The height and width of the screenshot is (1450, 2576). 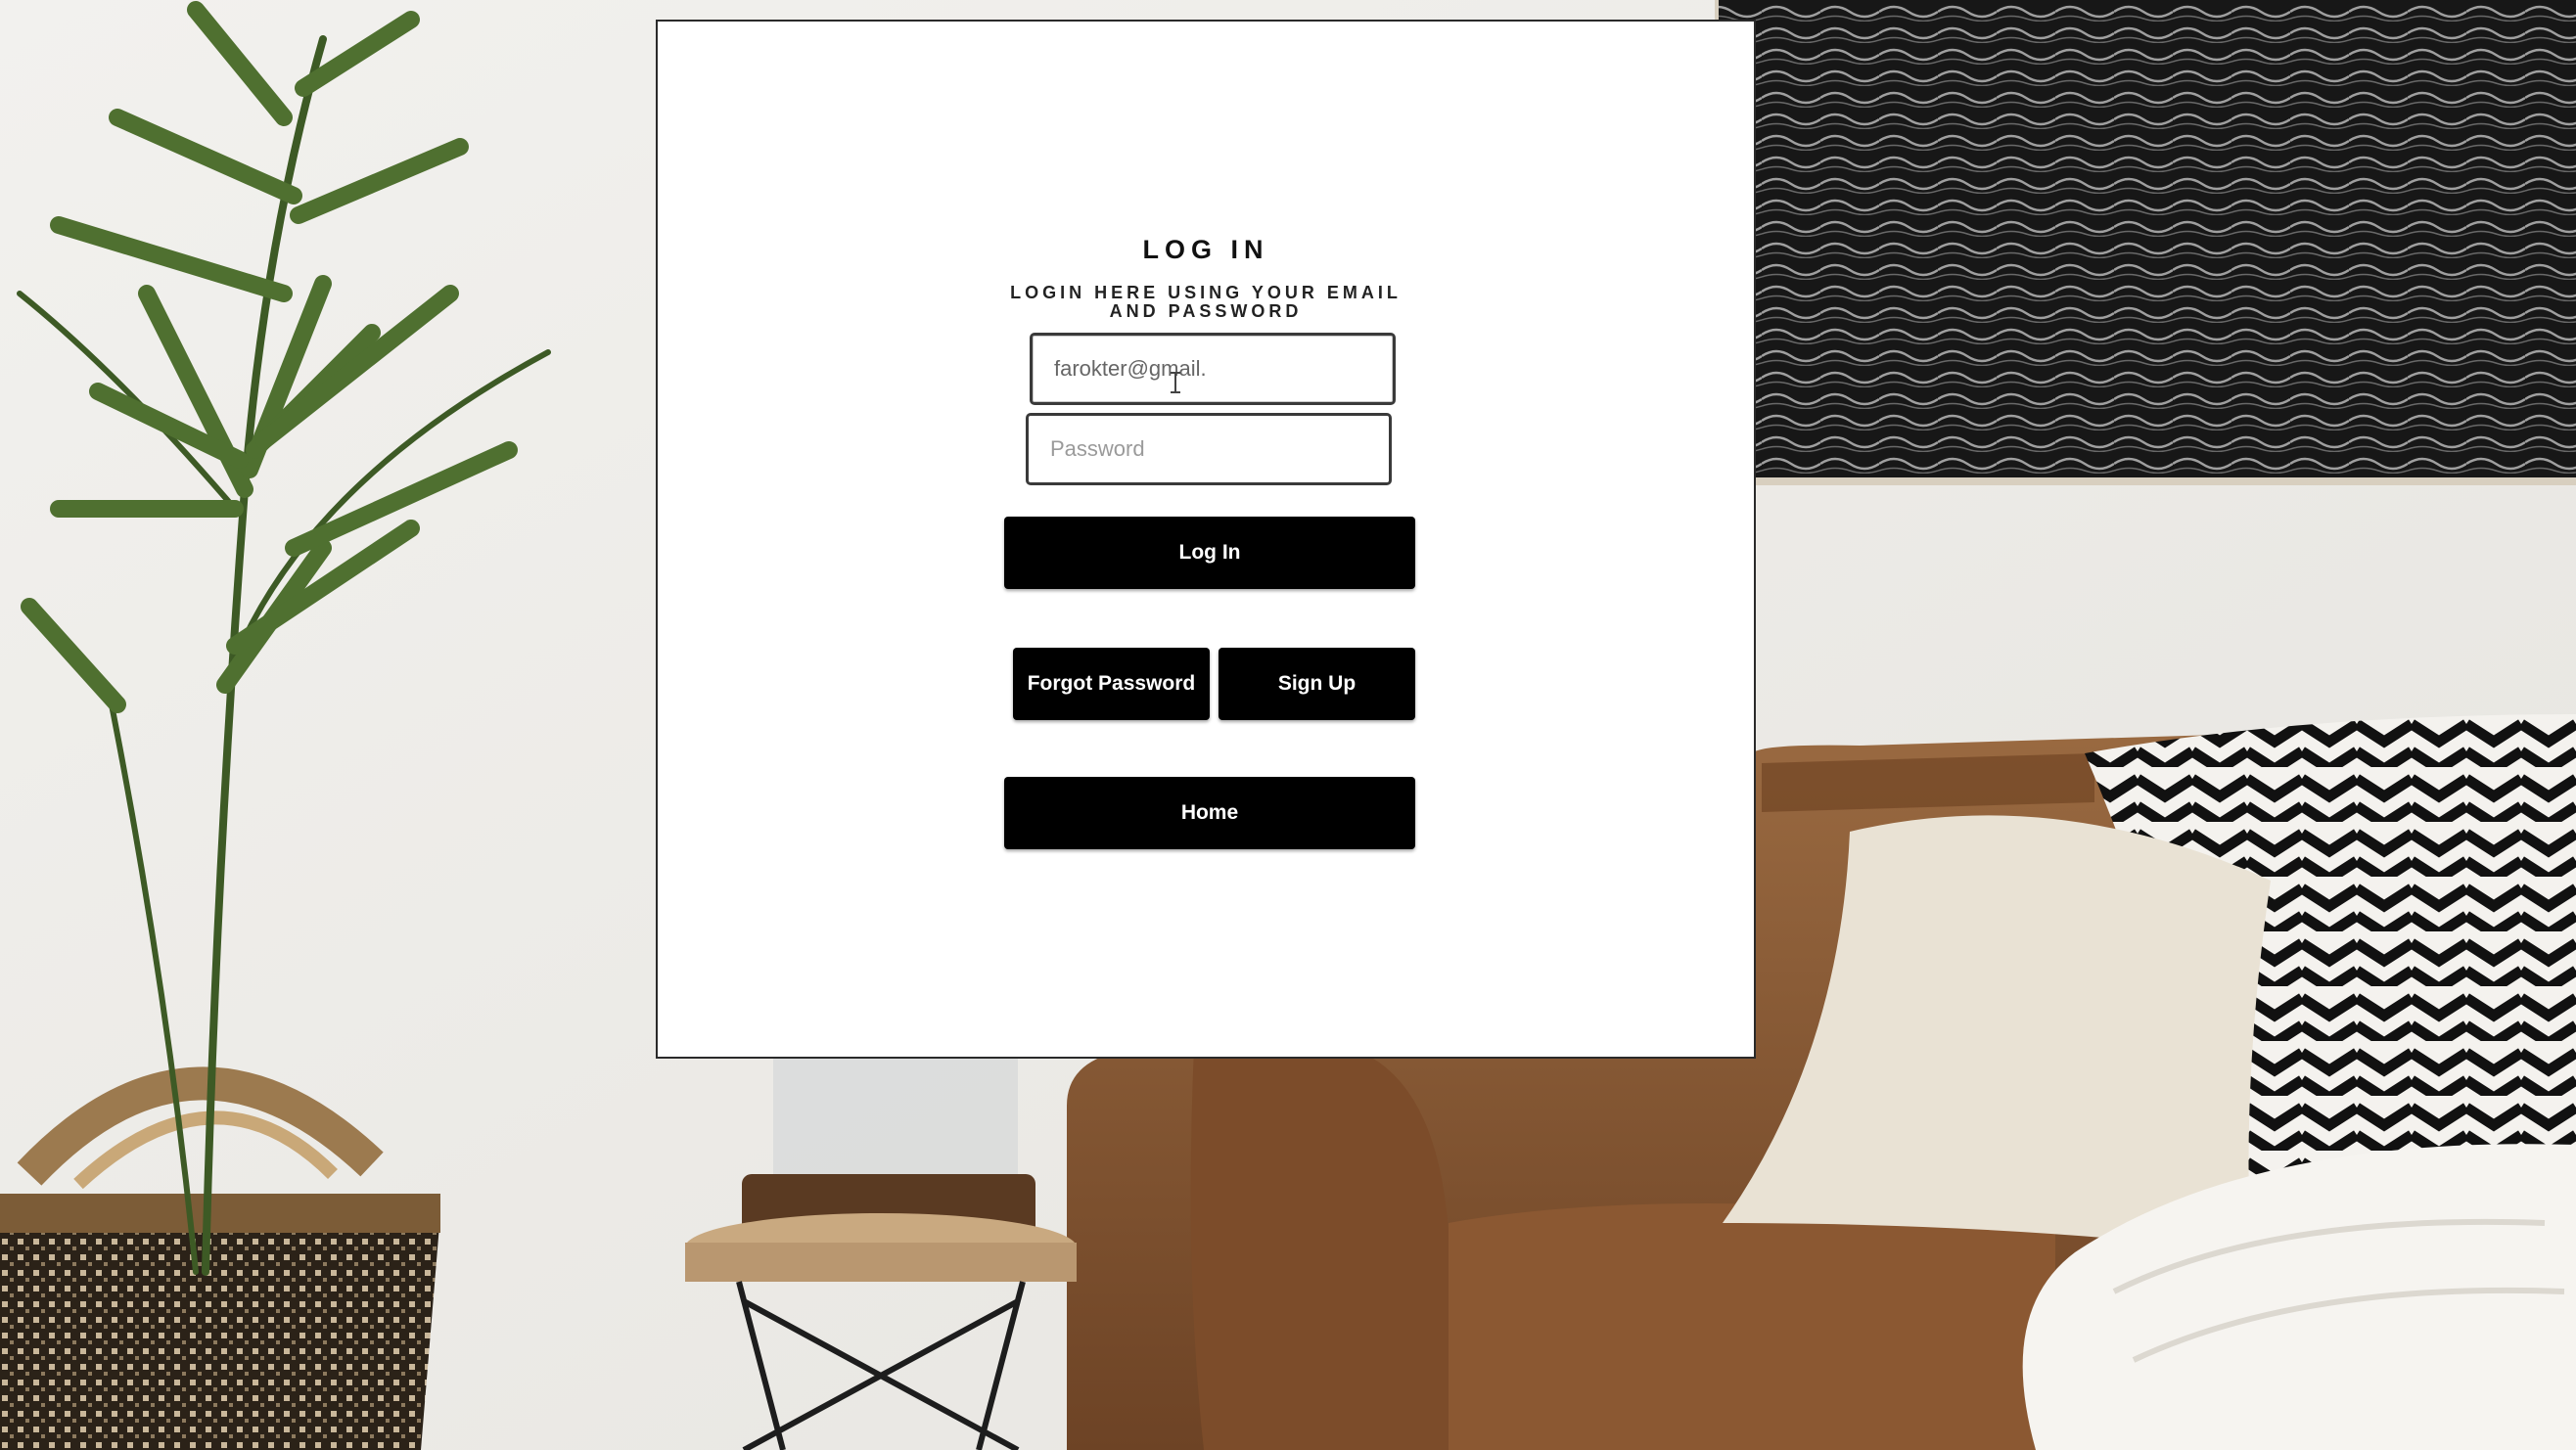 What do you see at coordinates (1317, 684) in the screenshot?
I see `sign-up-button: Sign Up` at bounding box center [1317, 684].